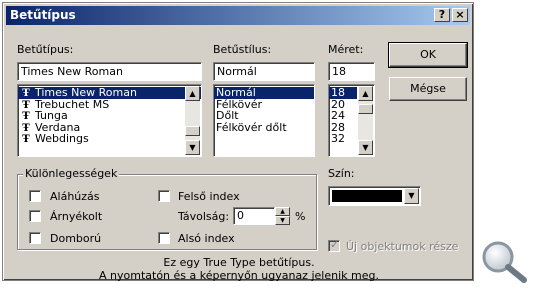  Describe the element at coordinates (351, 120) in the screenshot. I see `size-list: 18 20 24 28 32 ▲ ▼` at that location.